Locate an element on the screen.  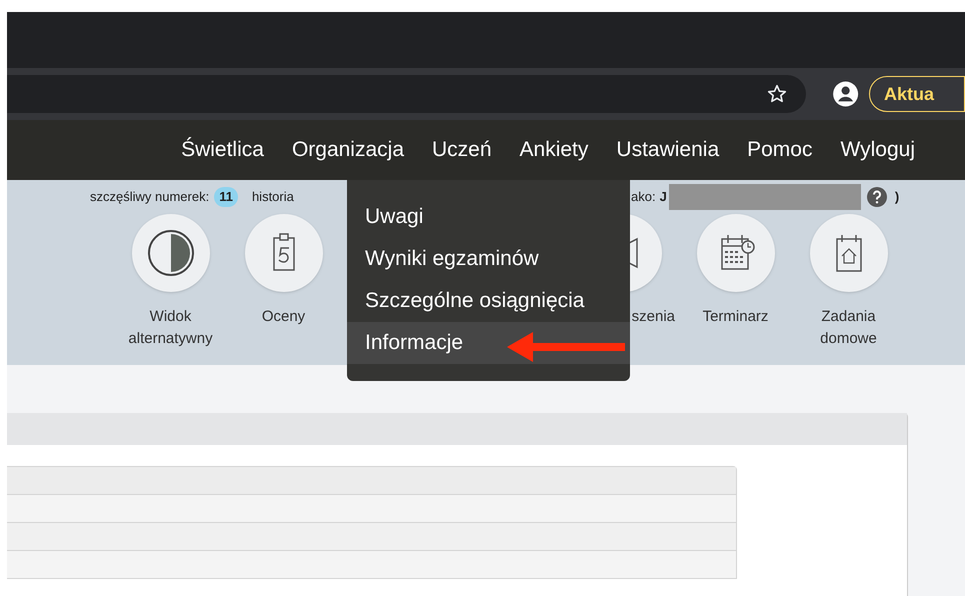
logged-in-label: ako: is located at coordinates (643, 197).